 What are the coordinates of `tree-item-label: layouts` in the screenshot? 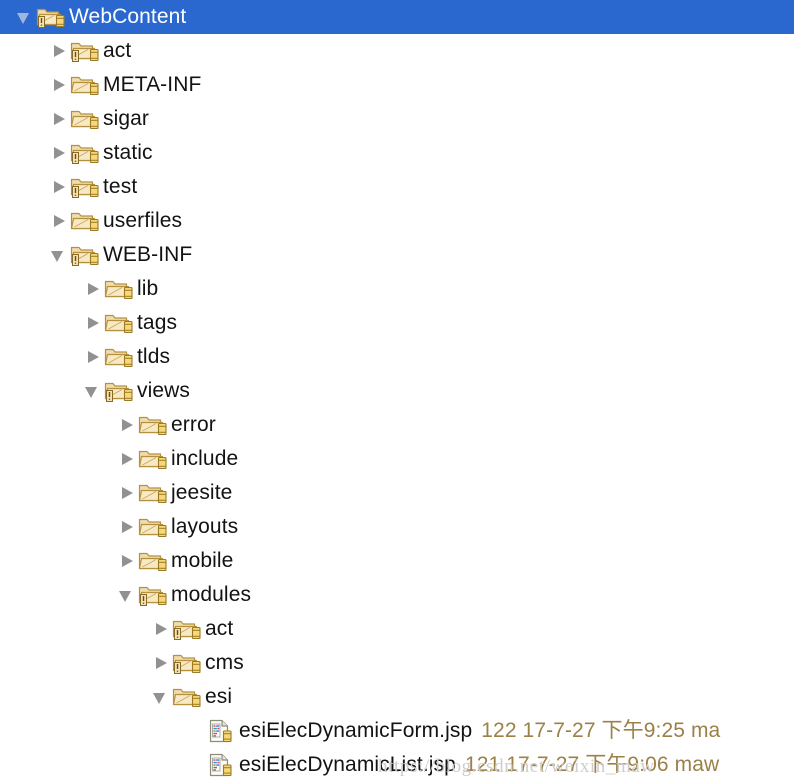 It's located at (205, 526).